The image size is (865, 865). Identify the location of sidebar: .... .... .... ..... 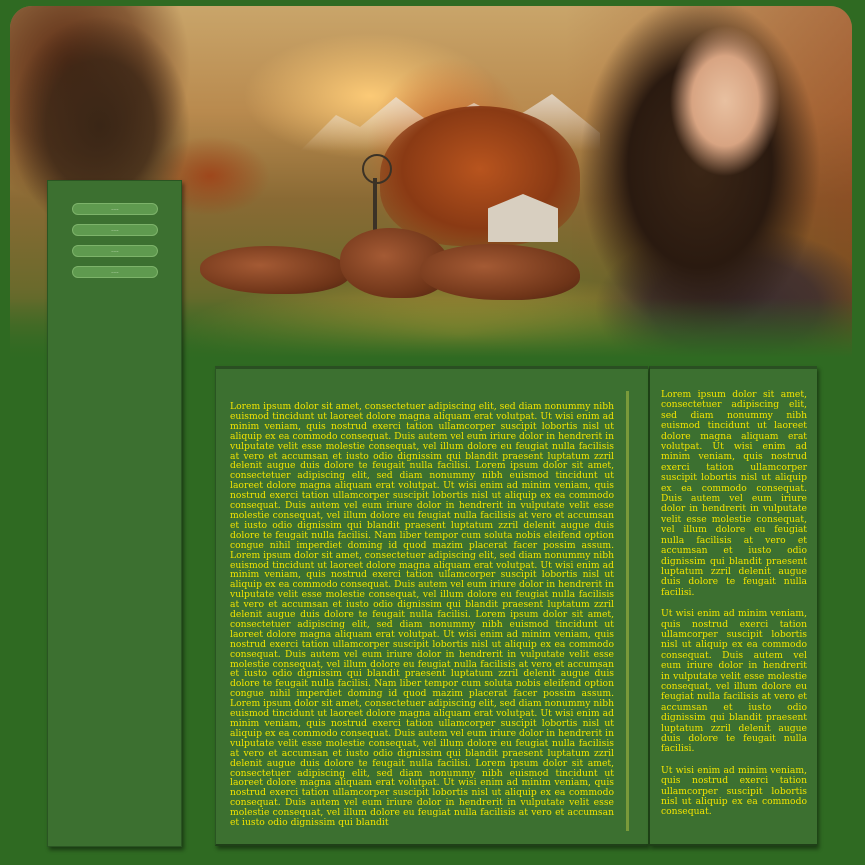
(114, 513).